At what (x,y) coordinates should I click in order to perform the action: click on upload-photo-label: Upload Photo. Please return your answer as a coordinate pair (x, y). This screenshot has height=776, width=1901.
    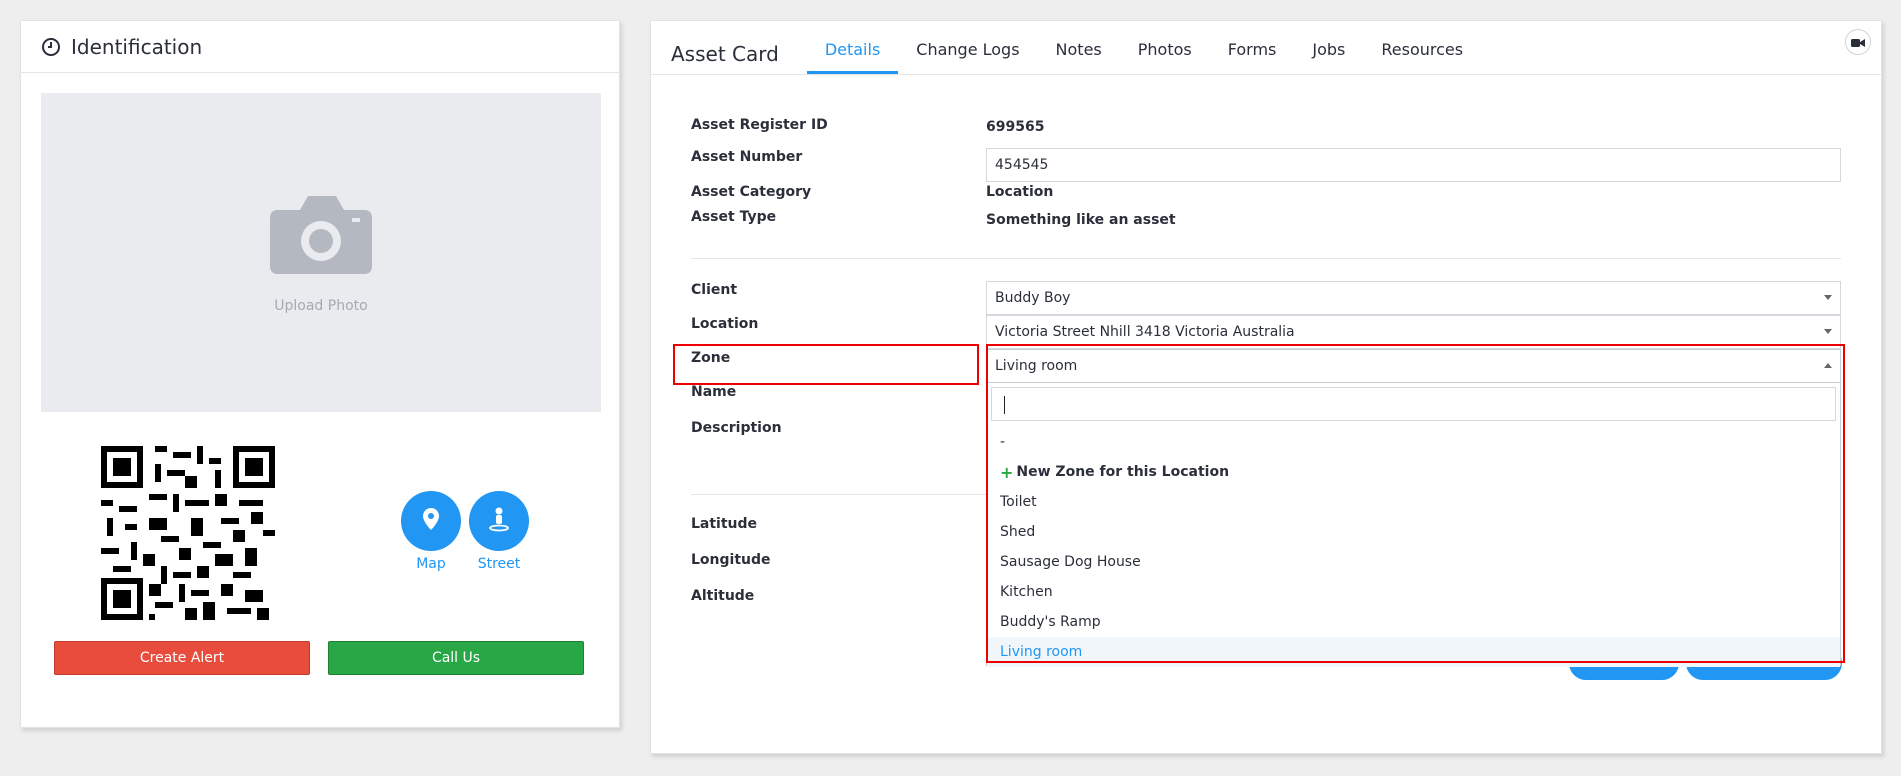
    Looking at the image, I should click on (321, 305).